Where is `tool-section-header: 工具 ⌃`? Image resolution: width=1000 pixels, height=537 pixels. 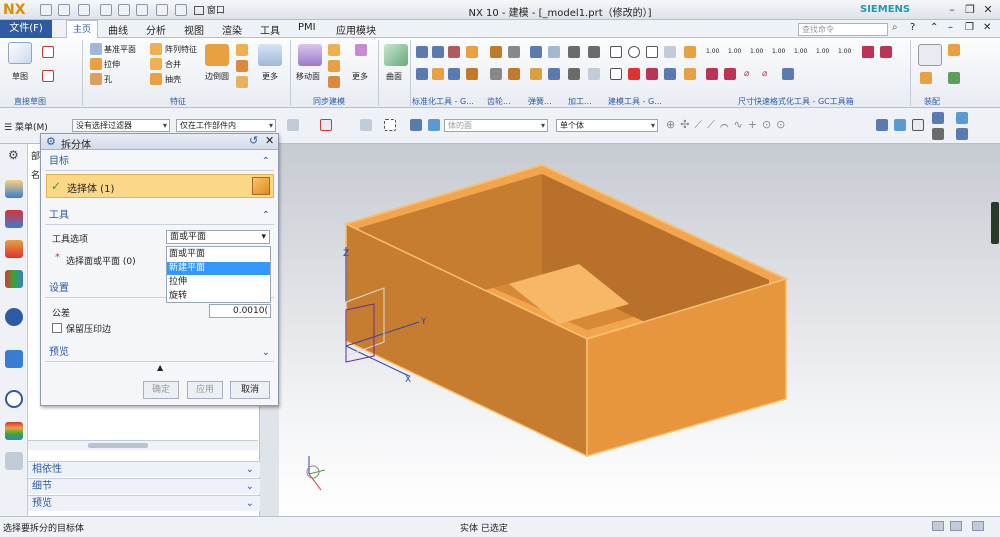 tool-section-header: 工具 ⌃ is located at coordinates (159, 216).